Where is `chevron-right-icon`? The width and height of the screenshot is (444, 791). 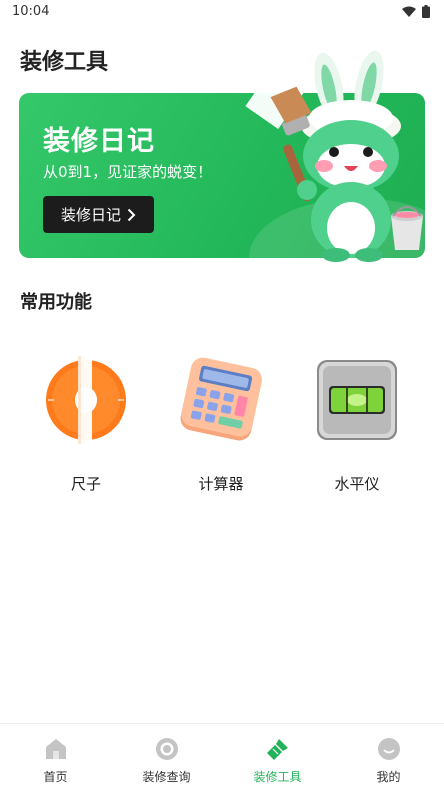
chevron-right-icon is located at coordinates (131, 214).